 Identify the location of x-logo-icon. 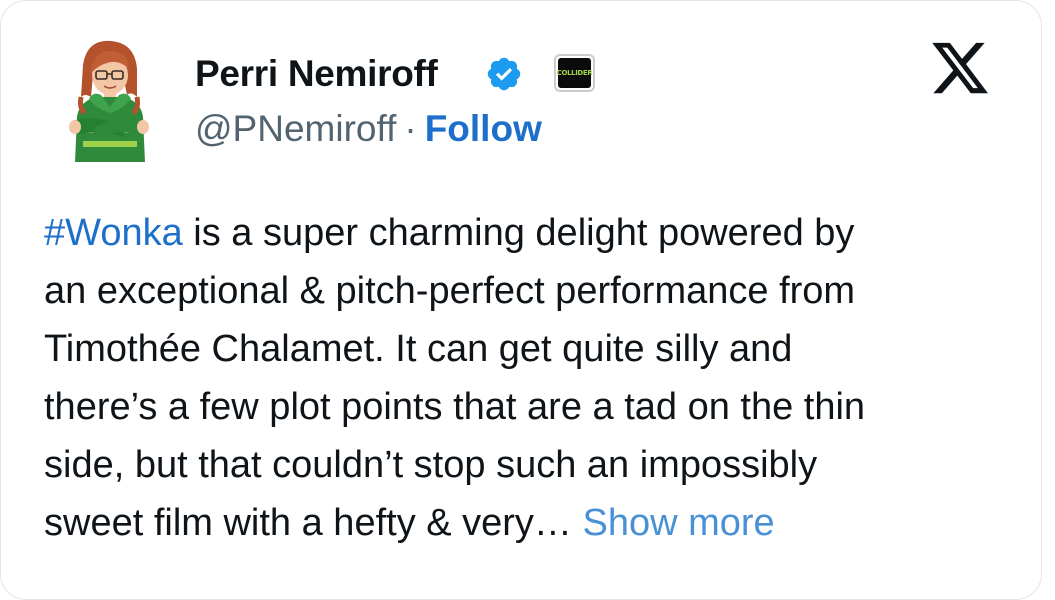
(960, 68).